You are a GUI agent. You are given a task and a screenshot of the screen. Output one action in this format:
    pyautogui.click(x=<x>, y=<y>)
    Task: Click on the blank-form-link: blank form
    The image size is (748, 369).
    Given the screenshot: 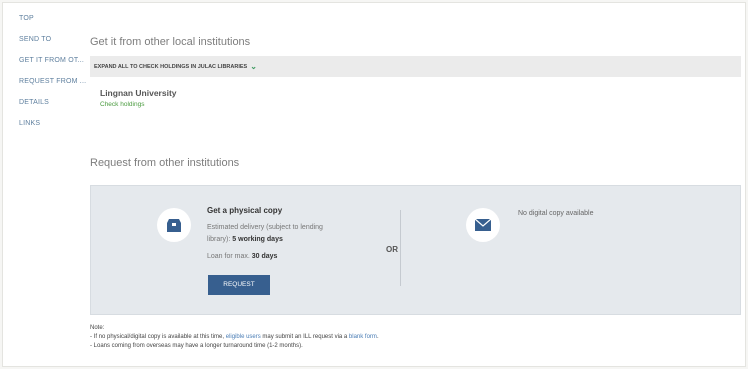 What is the action you would take?
    pyautogui.click(x=363, y=337)
    